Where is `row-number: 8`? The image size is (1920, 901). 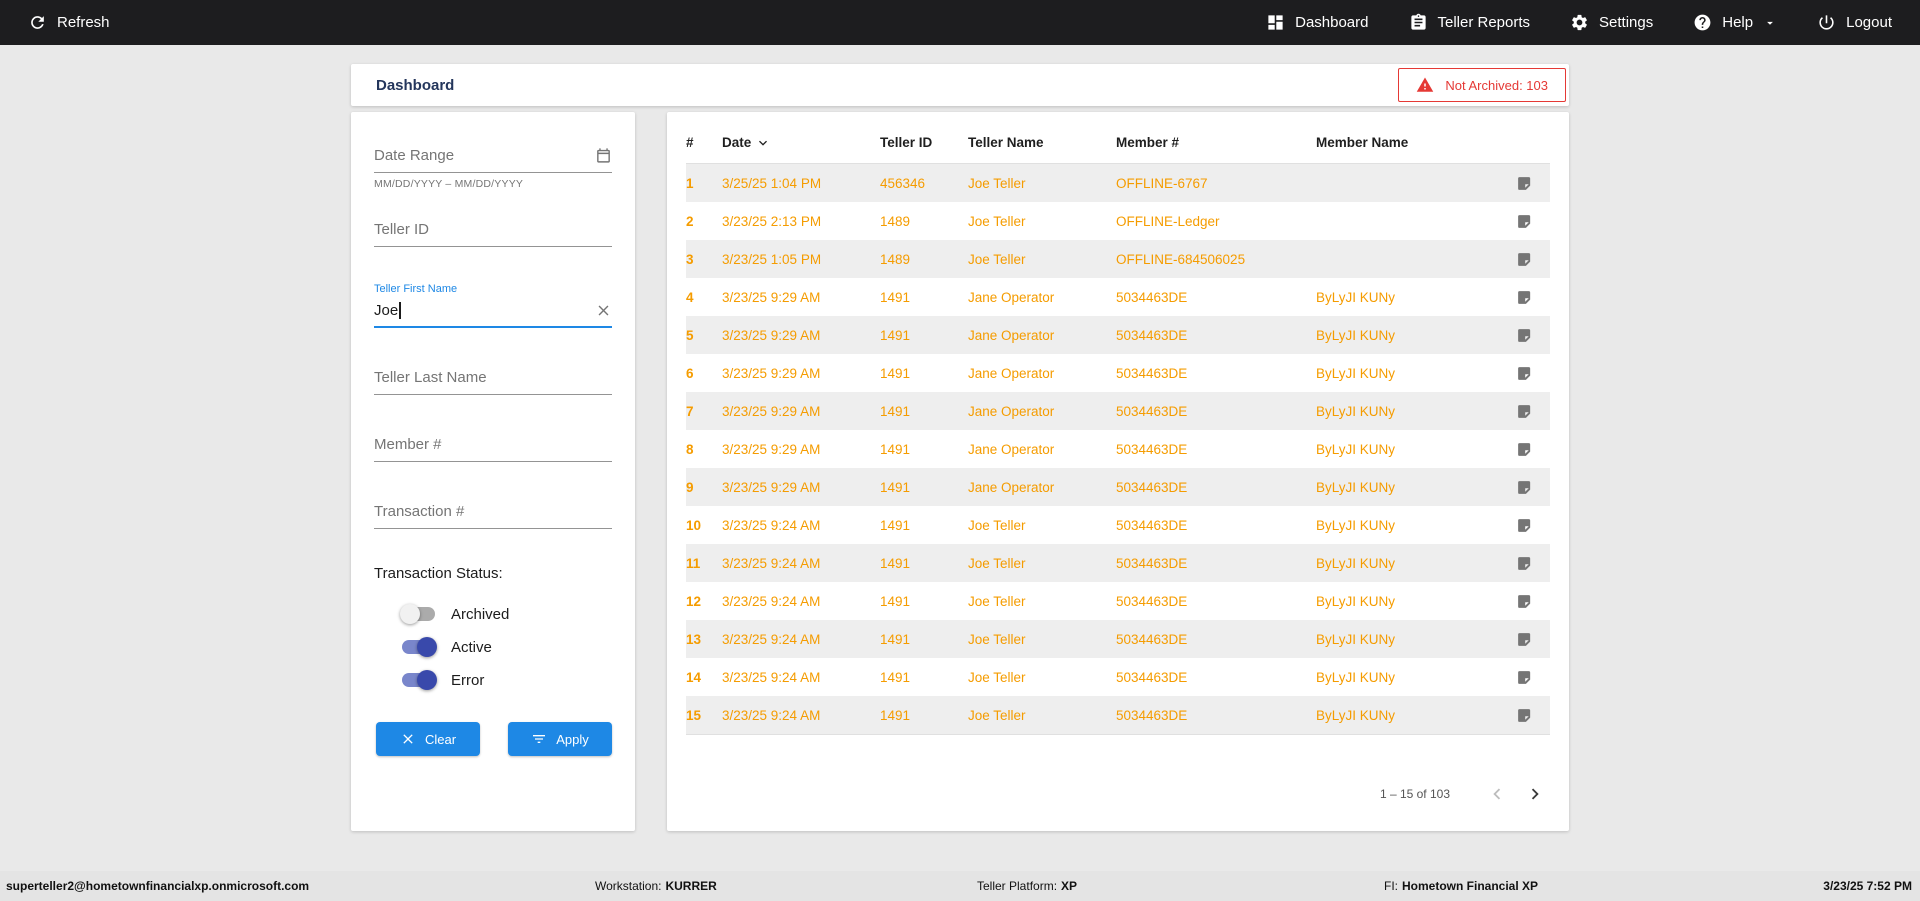
row-number: 8 is located at coordinates (690, 449).